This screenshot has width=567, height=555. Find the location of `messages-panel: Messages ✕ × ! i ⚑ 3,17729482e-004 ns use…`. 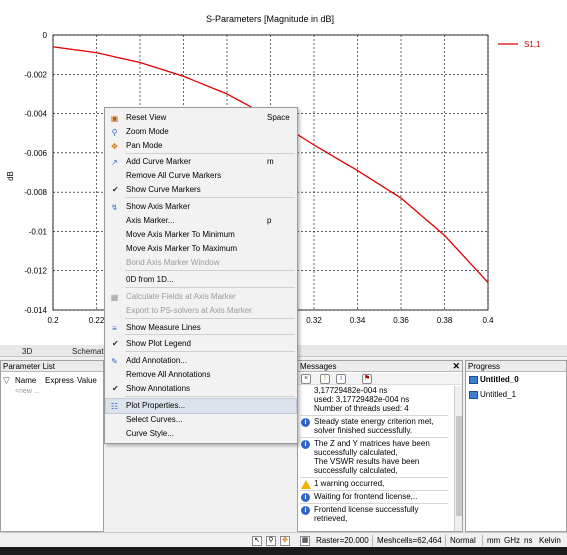

messages-panel: Messages ✕ × ! i ⚑ 3,17729482e-004 ns use… is located at coordinates (380, 446).